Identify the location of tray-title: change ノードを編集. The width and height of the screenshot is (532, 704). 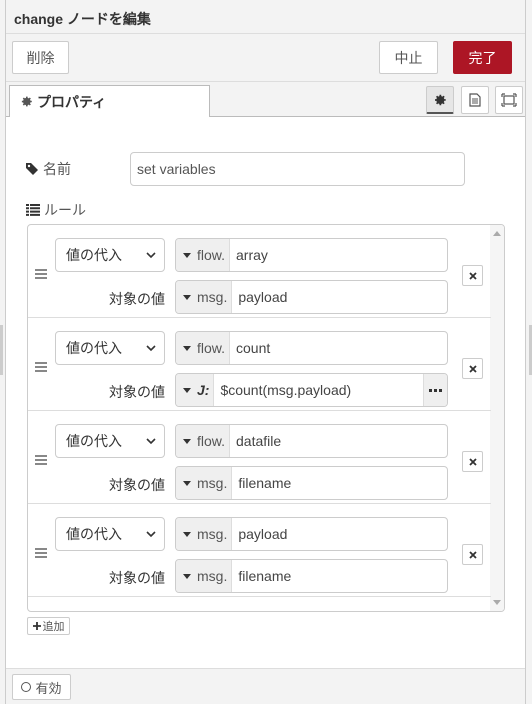
(82, 19).